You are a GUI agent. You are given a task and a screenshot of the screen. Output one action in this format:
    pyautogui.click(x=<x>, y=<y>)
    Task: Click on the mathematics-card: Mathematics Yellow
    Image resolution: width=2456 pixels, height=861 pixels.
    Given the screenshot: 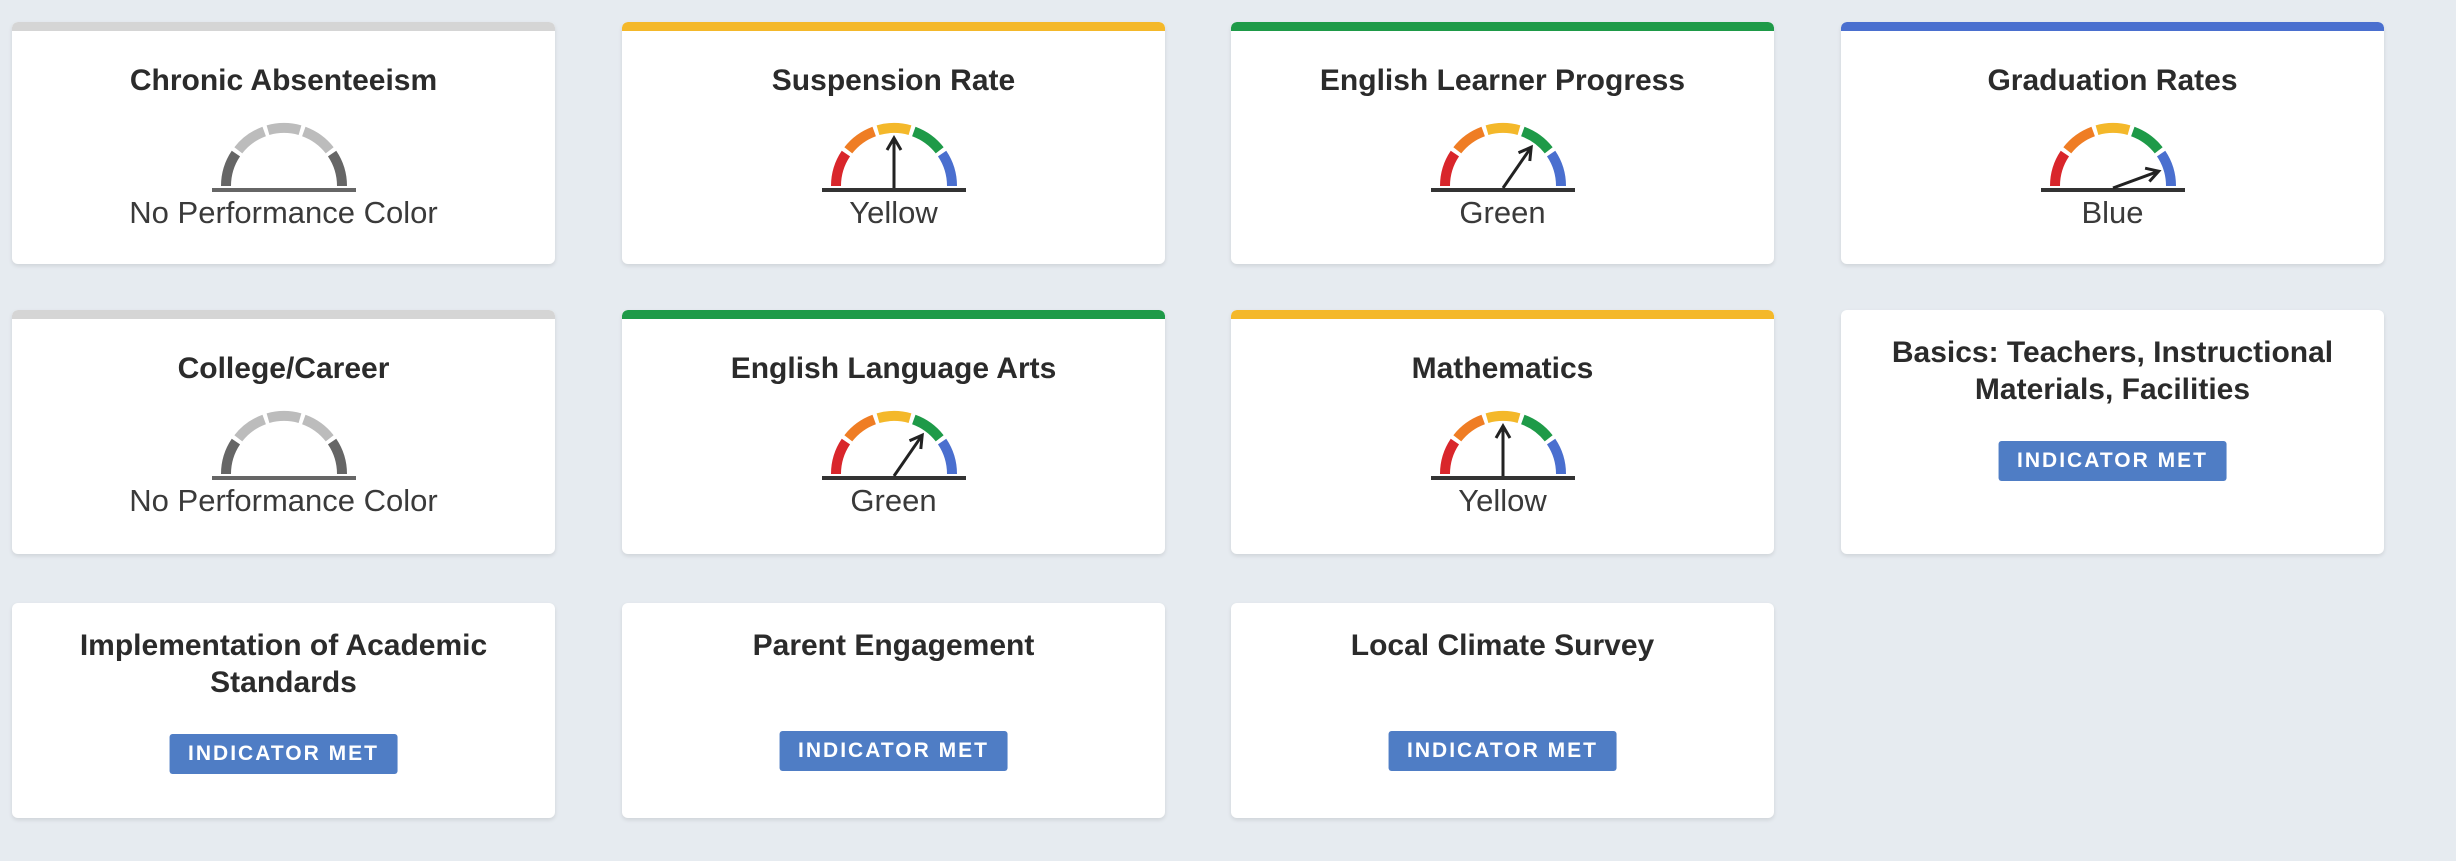 What is the action you would take?
    pyautogui.click(x=1502, y=432)
    